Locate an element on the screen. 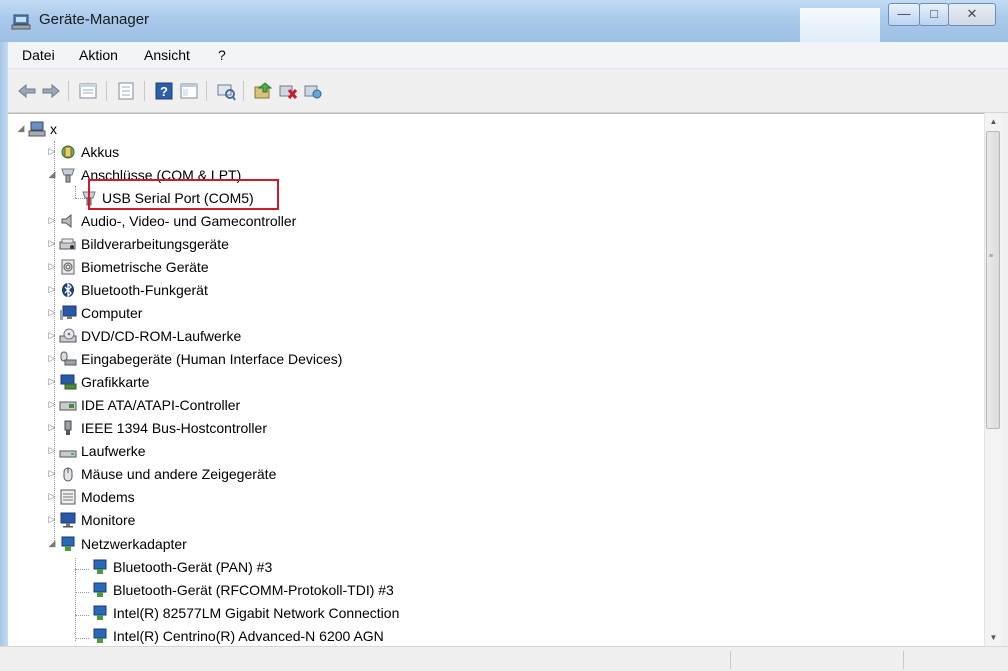 The width and height of the screenshot is (1008, 671). close-button: ✕ is located at coordinates (972, 14).